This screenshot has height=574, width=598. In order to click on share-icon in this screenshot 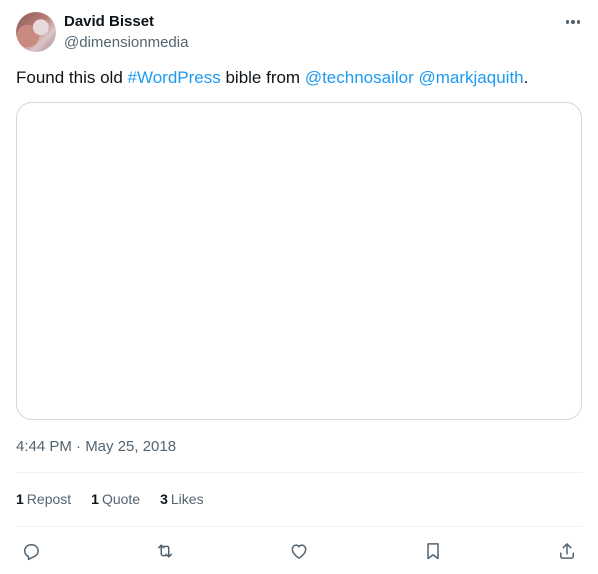, I will do `click(567, 551)`.